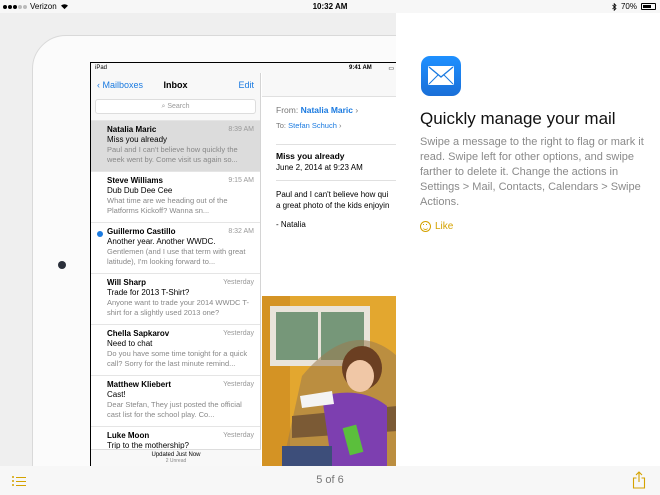 The height and width of the screenshot is (495, 660). What do you see at coordinates (628, 6) in the screenshot?
I see `battery-percent: 70%` at bounding box center [628, 6].